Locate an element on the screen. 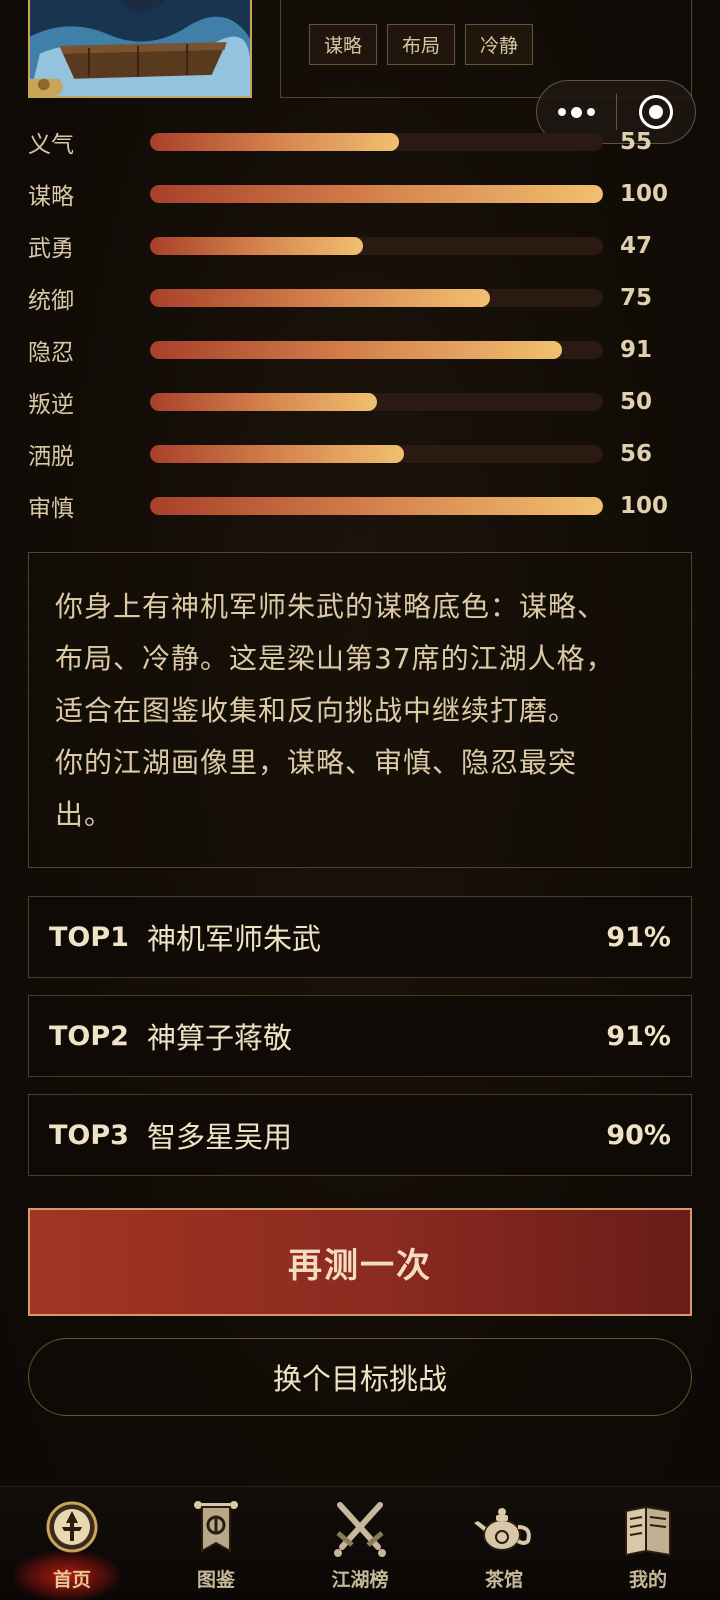  tab-label: 首页 is located at coordinates (71, 1580).